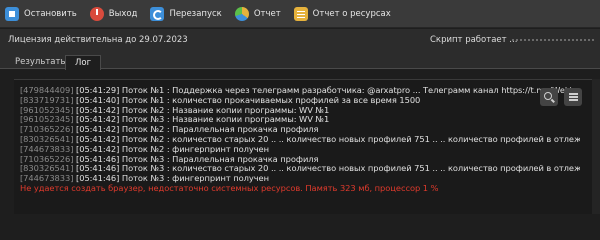 Image resolution: width=600 pixels, height=240 pixels. Describe the element at coordinates (83, 62) in the screenshot. I see `tab-log: Лог` at that location.